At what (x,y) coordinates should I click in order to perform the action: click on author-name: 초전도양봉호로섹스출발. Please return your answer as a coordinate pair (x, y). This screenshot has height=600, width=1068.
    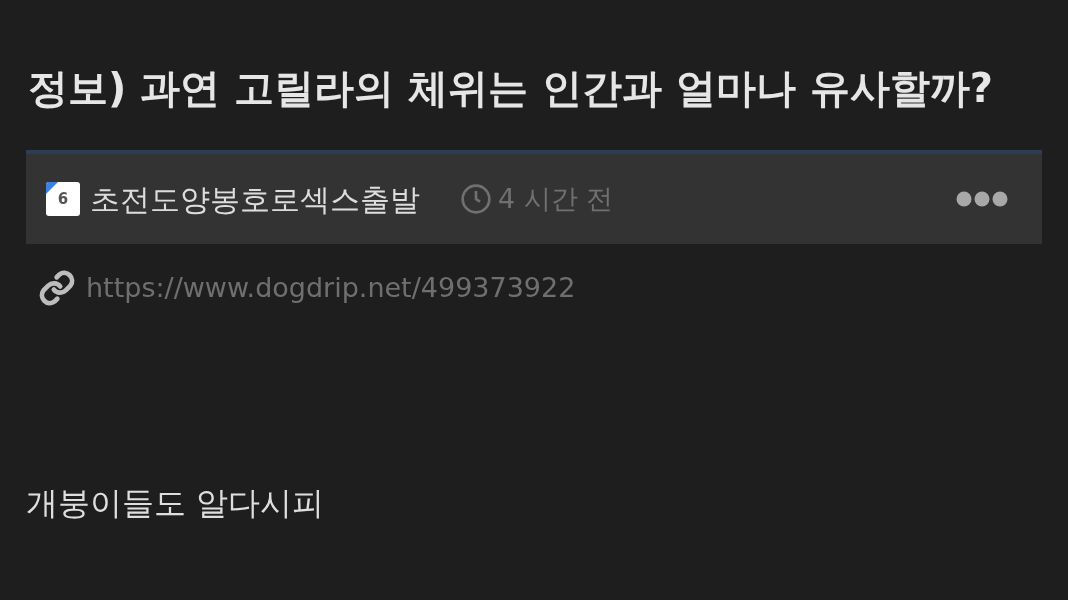
    Looking at the image, I should click on (255, 199).